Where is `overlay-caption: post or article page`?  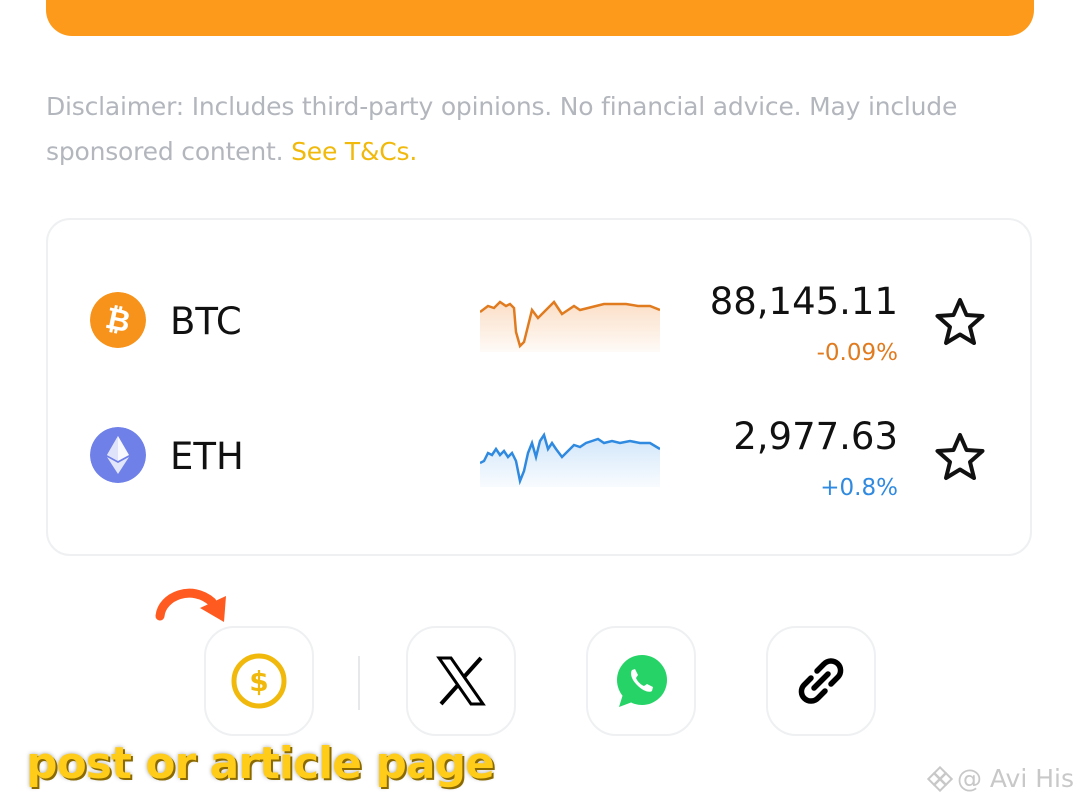
overlay-caption: post or article page is located at coordinates (260, 763).